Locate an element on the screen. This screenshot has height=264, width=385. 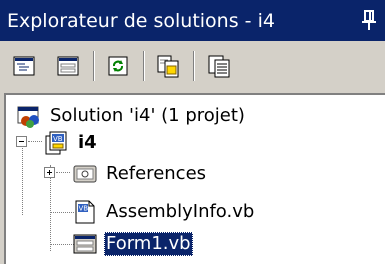
tree-node-references: References is located at coordinates (140, 174).